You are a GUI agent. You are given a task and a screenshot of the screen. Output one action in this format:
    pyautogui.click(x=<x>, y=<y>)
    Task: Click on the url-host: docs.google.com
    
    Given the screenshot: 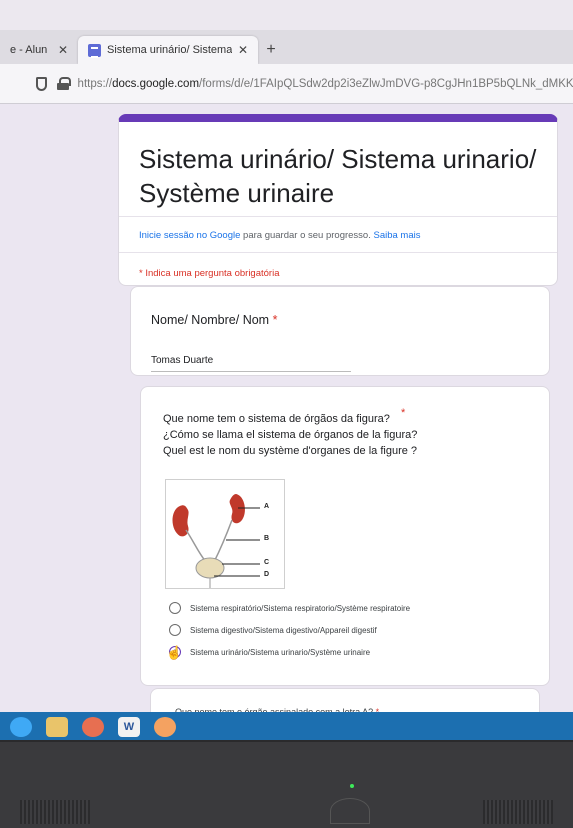 What is the action you would take?
    pyautogui.click(x=156, y=83)
    